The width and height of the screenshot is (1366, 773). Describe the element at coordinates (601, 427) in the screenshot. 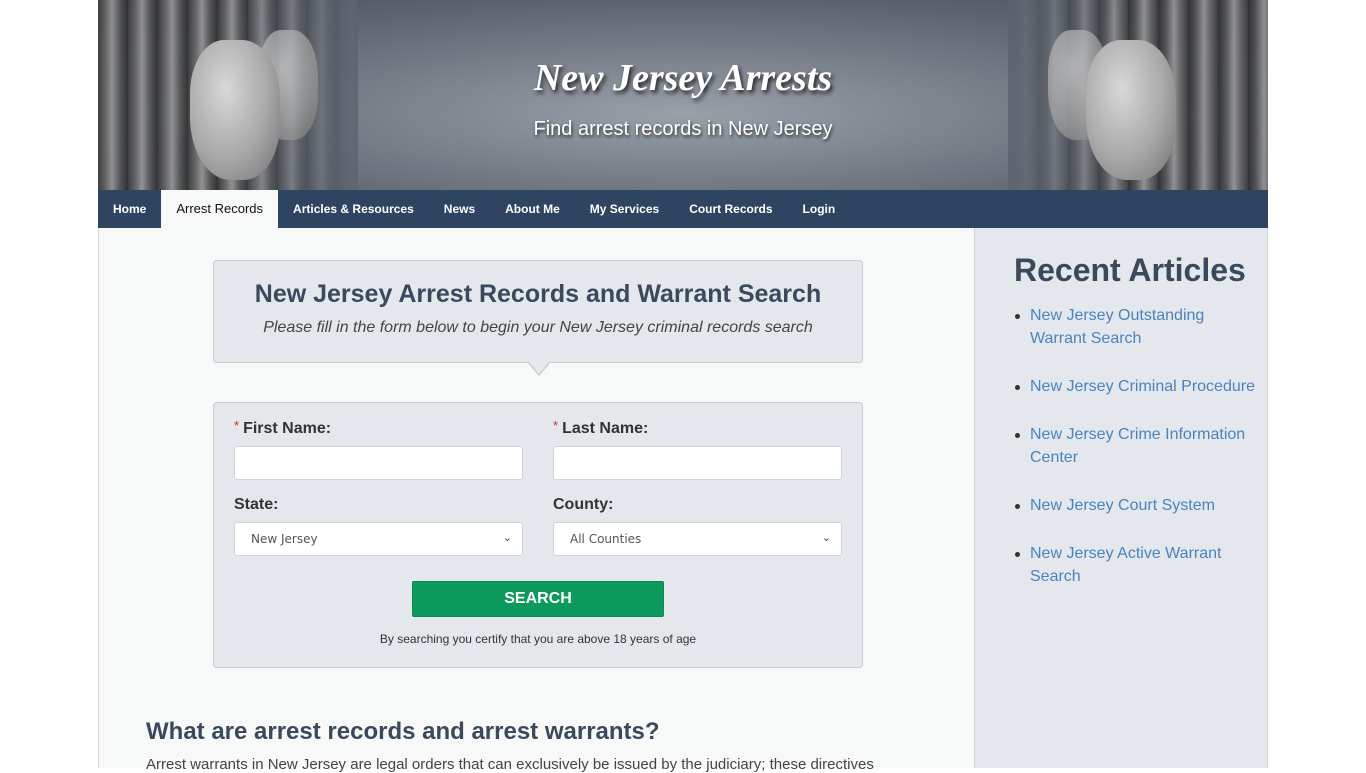

I see `last-name-label: * Last Name:` at that location.